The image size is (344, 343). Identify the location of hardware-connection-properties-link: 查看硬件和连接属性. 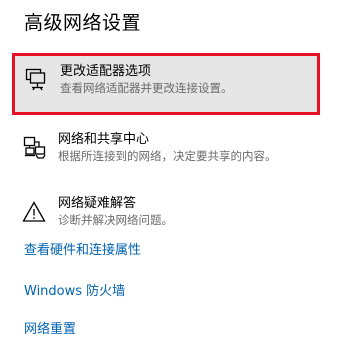
(82, 248).